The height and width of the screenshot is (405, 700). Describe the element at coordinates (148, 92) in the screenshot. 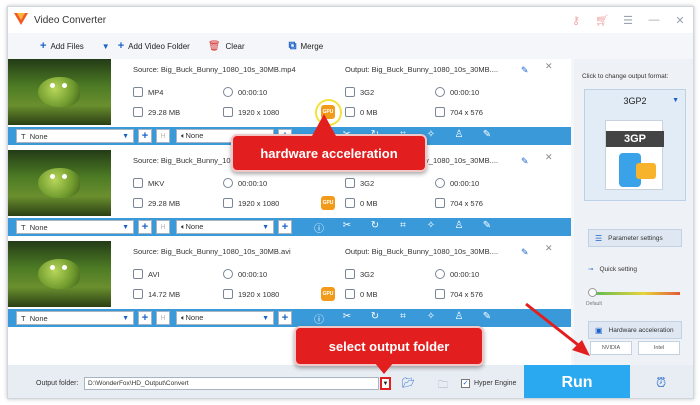

I see `source-format: MP4` at that location.